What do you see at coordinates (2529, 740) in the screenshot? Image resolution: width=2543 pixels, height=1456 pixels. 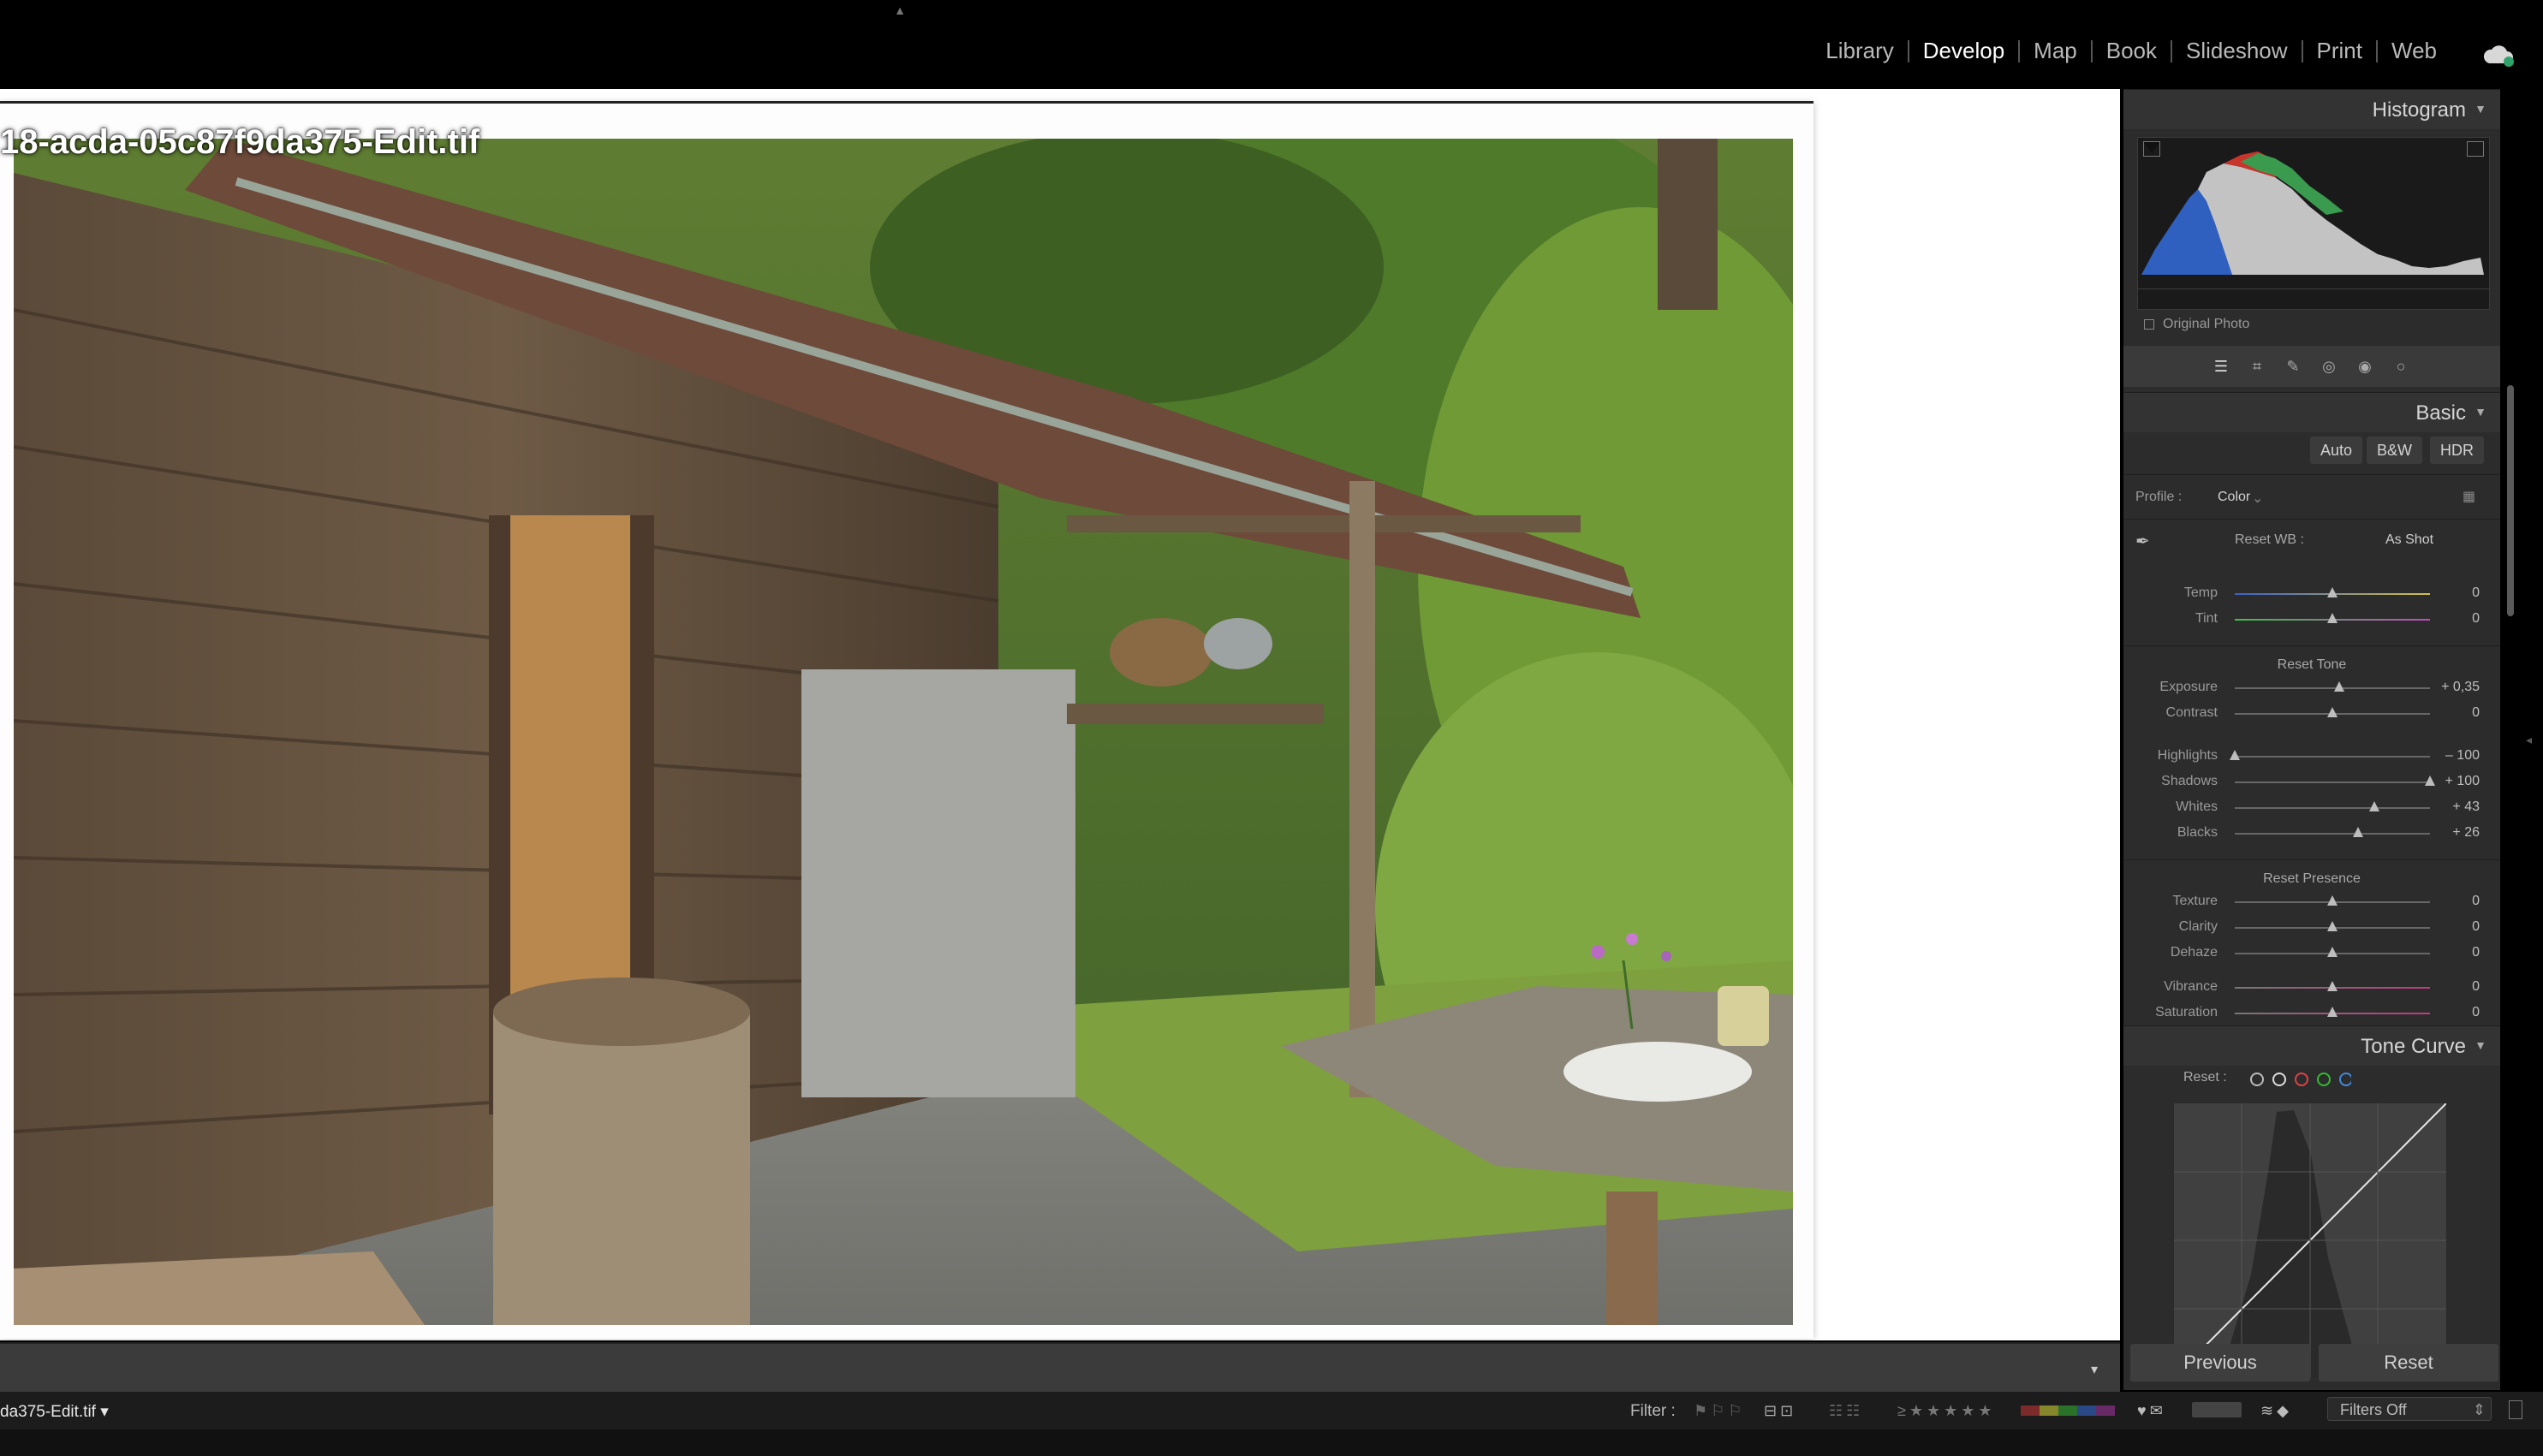 I see `right-panel-toggle-icon: ◂` at bounding box center [2529, 740].